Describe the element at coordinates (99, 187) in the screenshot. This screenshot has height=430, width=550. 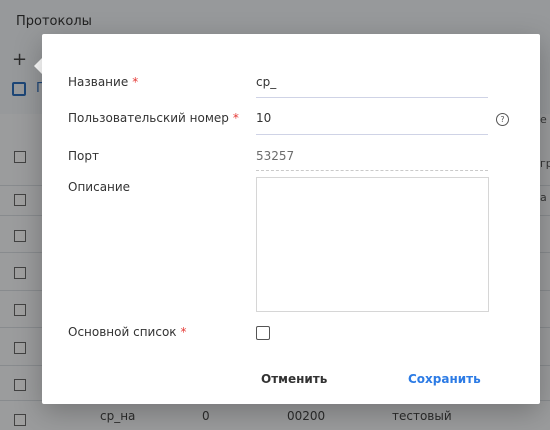
I see `description-label: Описание` at that location.